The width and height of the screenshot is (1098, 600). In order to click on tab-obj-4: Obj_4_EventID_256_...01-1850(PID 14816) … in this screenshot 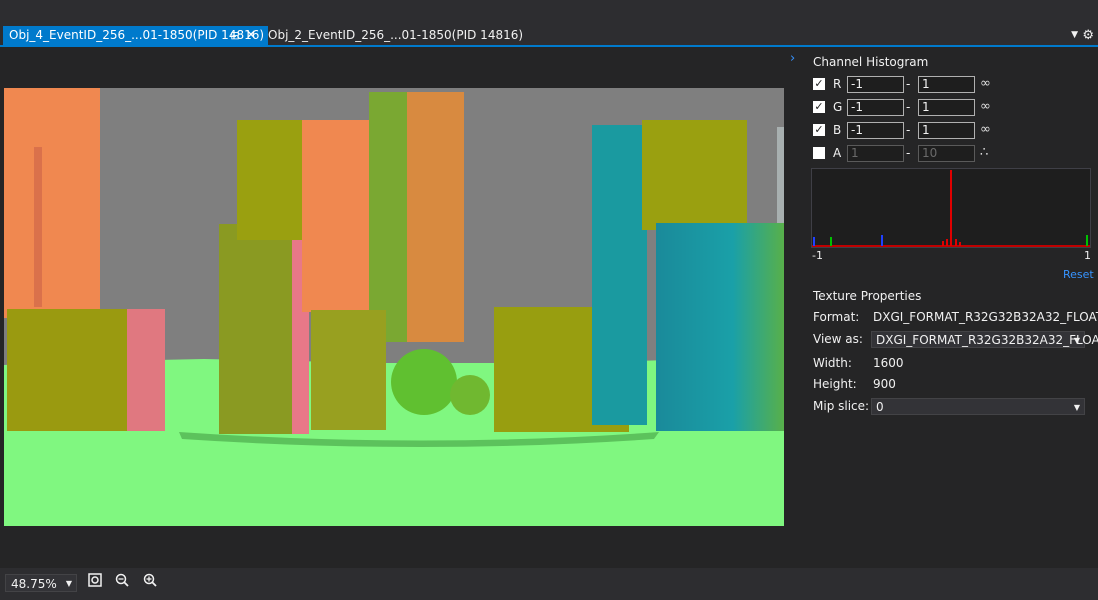, I will do `click(135, 35)`.